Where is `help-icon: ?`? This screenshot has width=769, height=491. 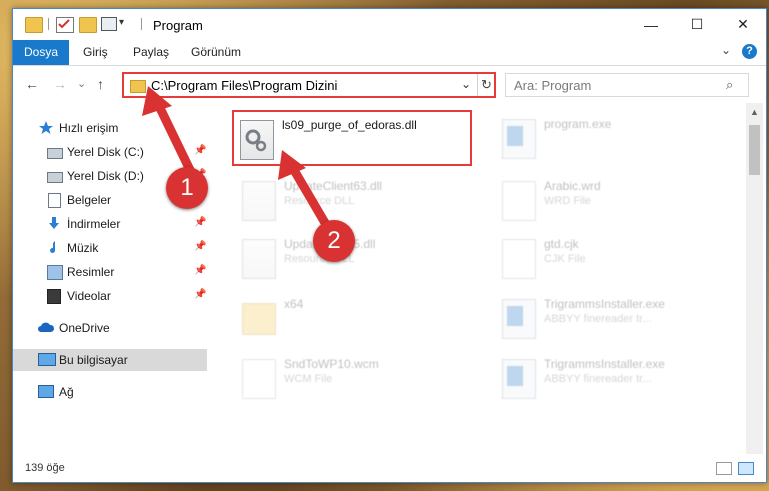
help-icon: ? is located at coordinates (749, 51).